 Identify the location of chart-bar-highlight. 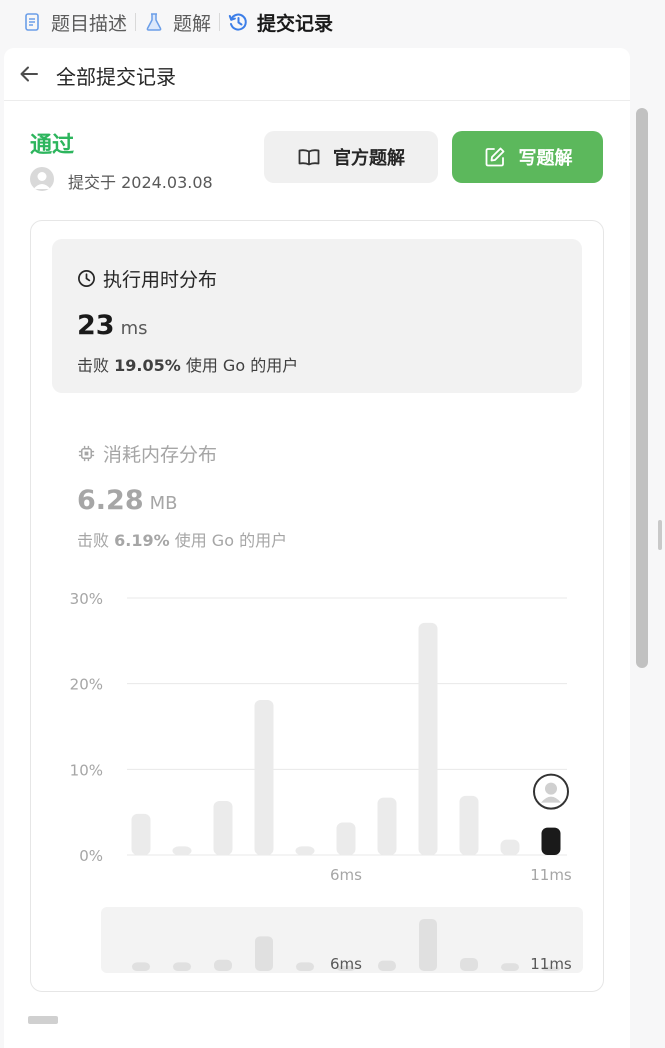
(551, 841).